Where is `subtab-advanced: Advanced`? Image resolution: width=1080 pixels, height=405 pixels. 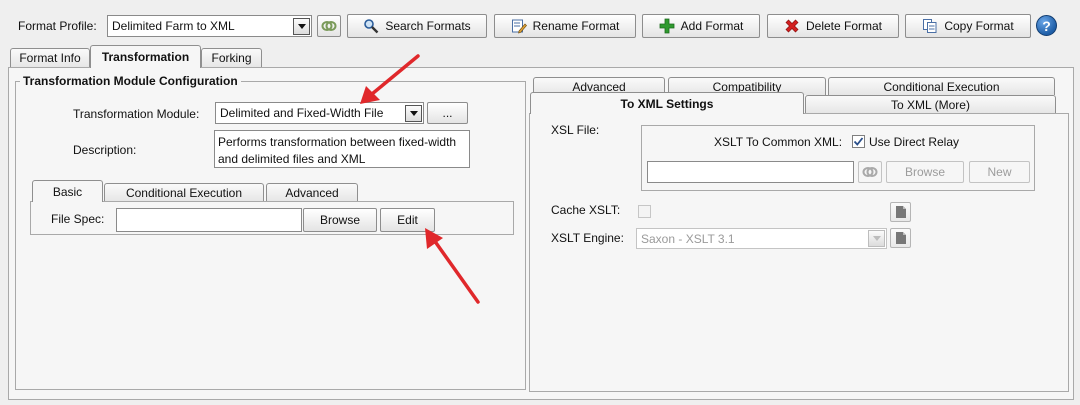 subtab-advanced: Advanced is located at coordinates (312, 192).